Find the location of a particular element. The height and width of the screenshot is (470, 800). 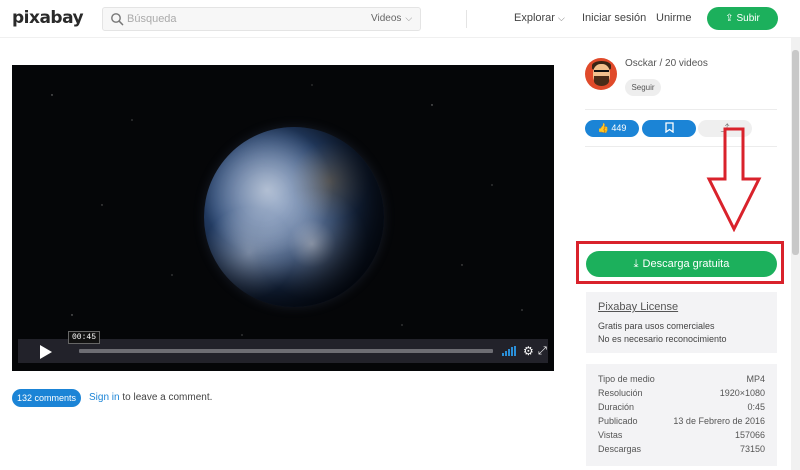

current-time: 00:45 is located at coordinates (84, 337).